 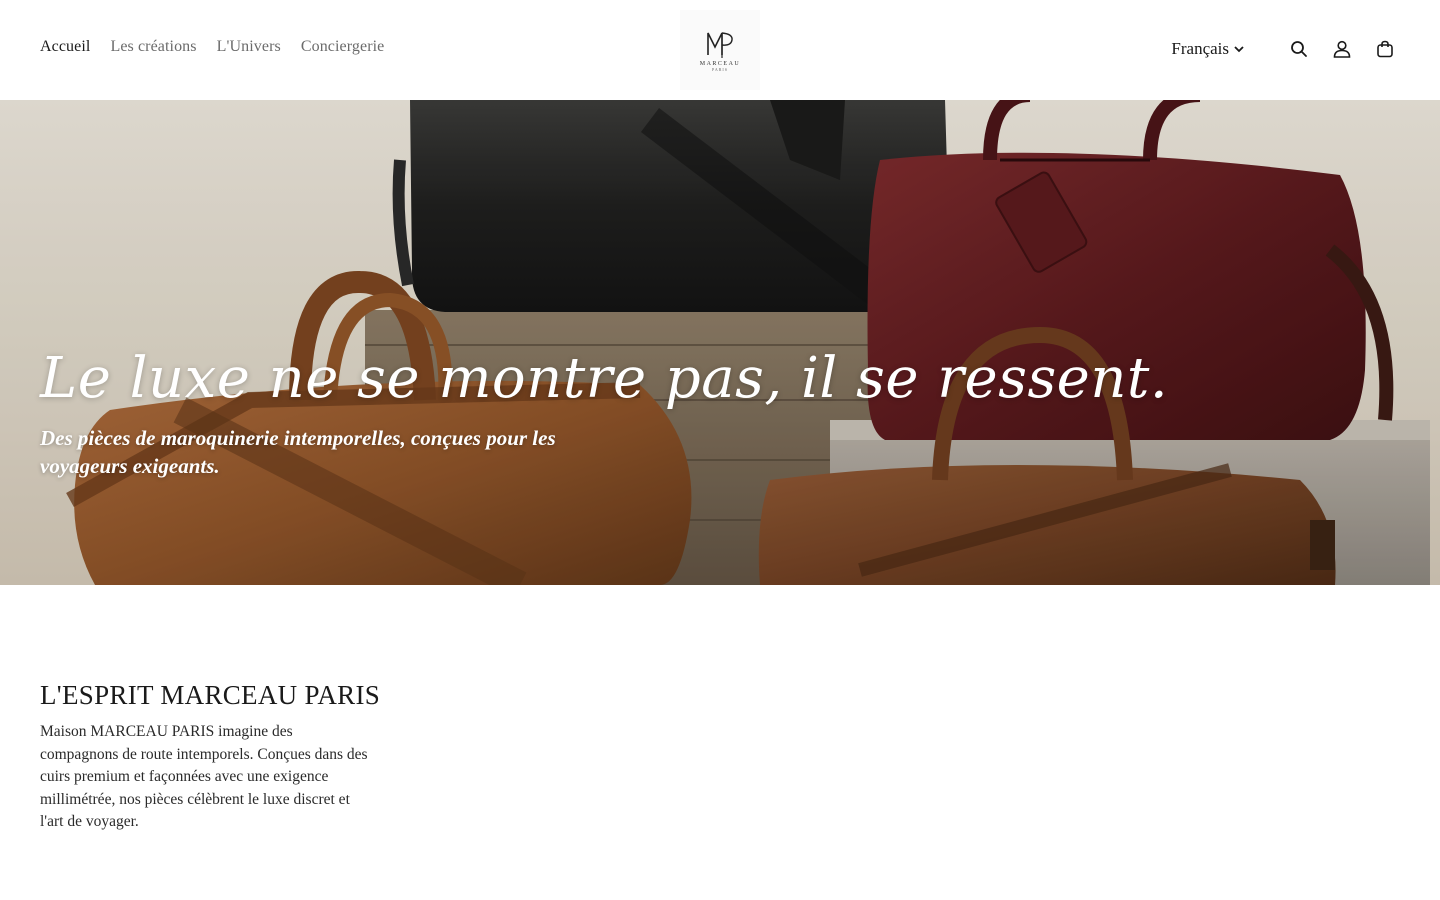 I want to click on search-icon, so click(x=1299, y=49).